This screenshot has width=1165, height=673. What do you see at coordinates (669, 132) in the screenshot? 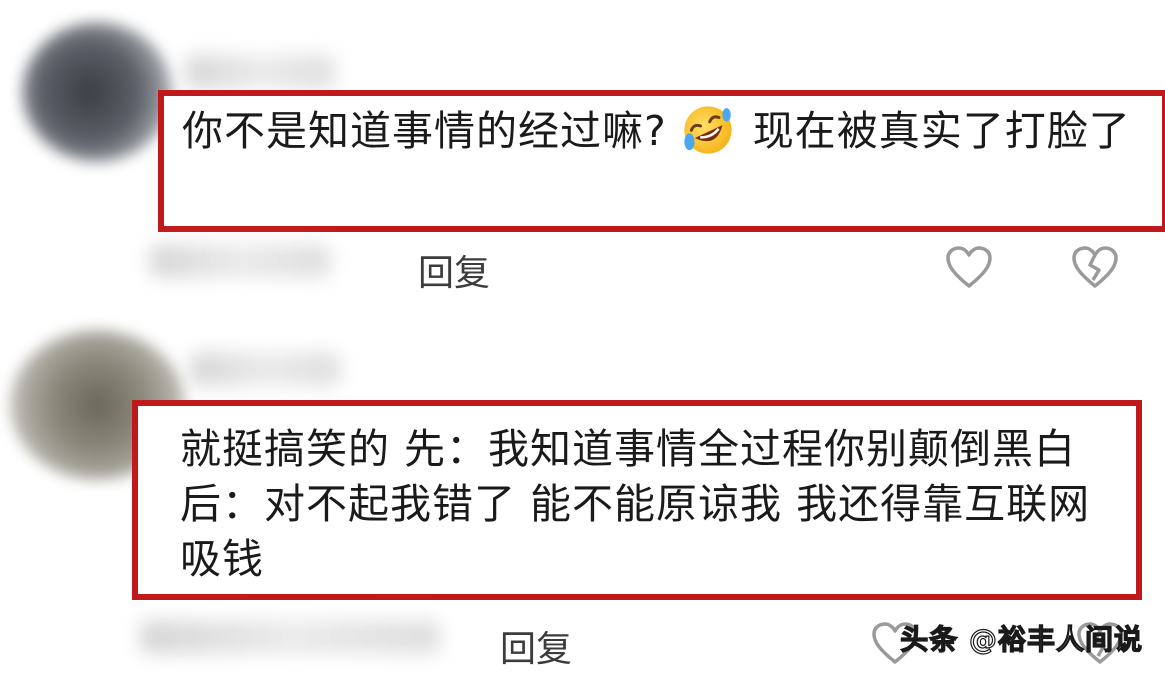
I see `comment-text: 你不是知道事情的经过嘛? 现在被真实了打脸了` at bounding box center [669, 132].